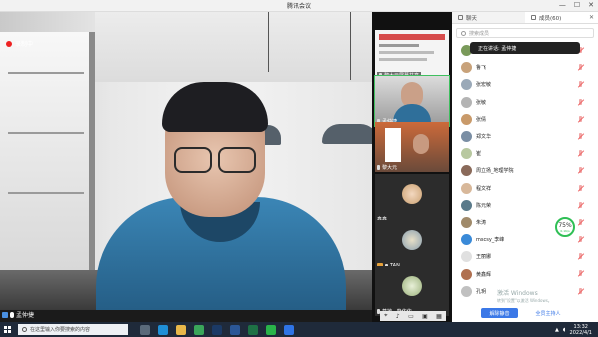 The width and height of the screenshot is (598, 337). I want to click on thumbnail-tile: 黎大元屏幕共享, so click(412, 55).